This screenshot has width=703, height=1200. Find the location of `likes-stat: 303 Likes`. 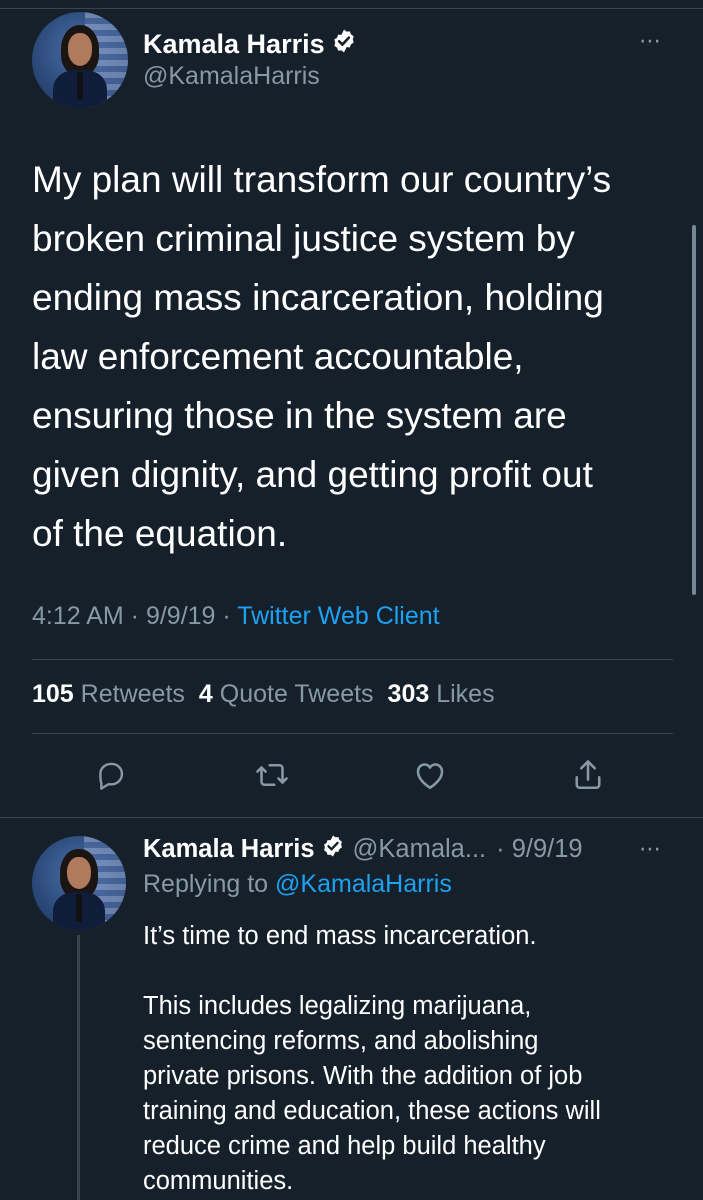

likes-stat: 303 Likes is located at coordinates (441, 694).